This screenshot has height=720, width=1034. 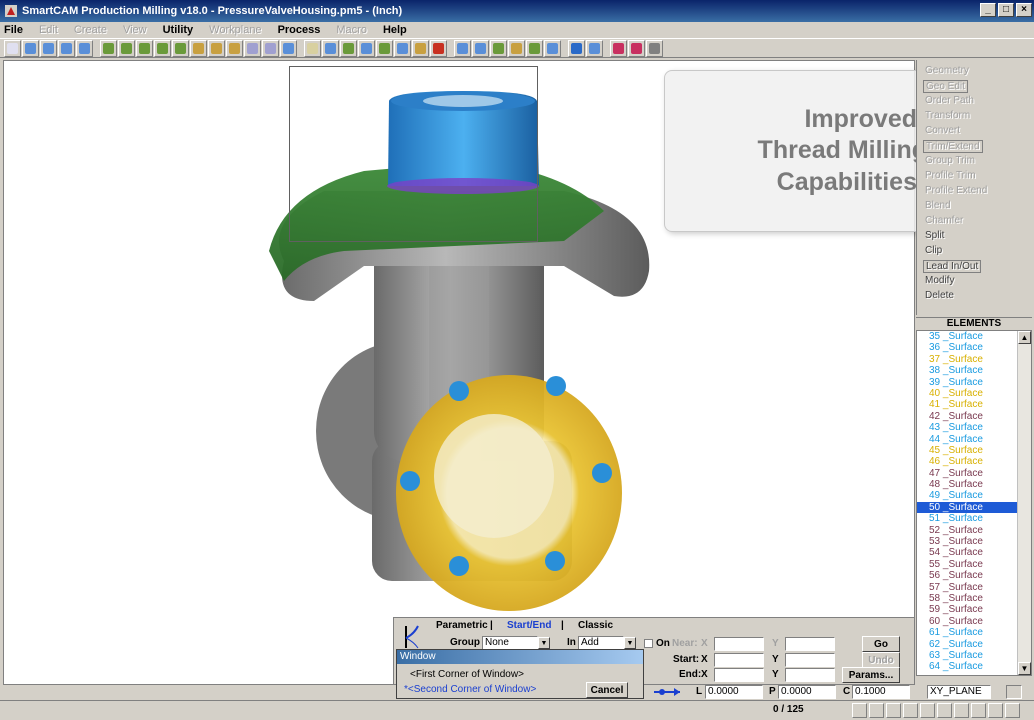 I want to click on layer-icon, so click(x=384, y=48).